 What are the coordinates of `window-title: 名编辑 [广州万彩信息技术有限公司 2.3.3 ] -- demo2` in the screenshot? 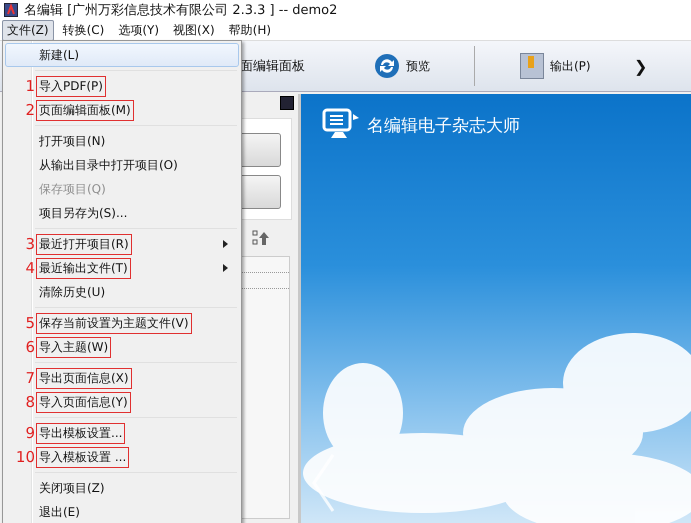 It's located at (181, 10).